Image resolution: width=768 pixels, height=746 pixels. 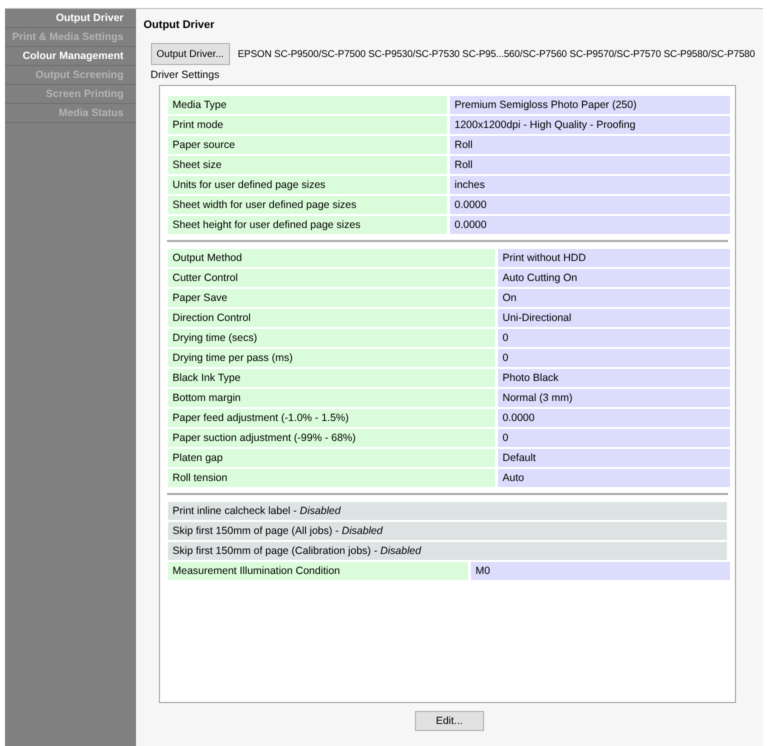 What do you see at coordinates (447, 511) in the screenshot?
I see `setting-flag: Print inline calcheck label - Disabled` at bounding box center [447, 511].